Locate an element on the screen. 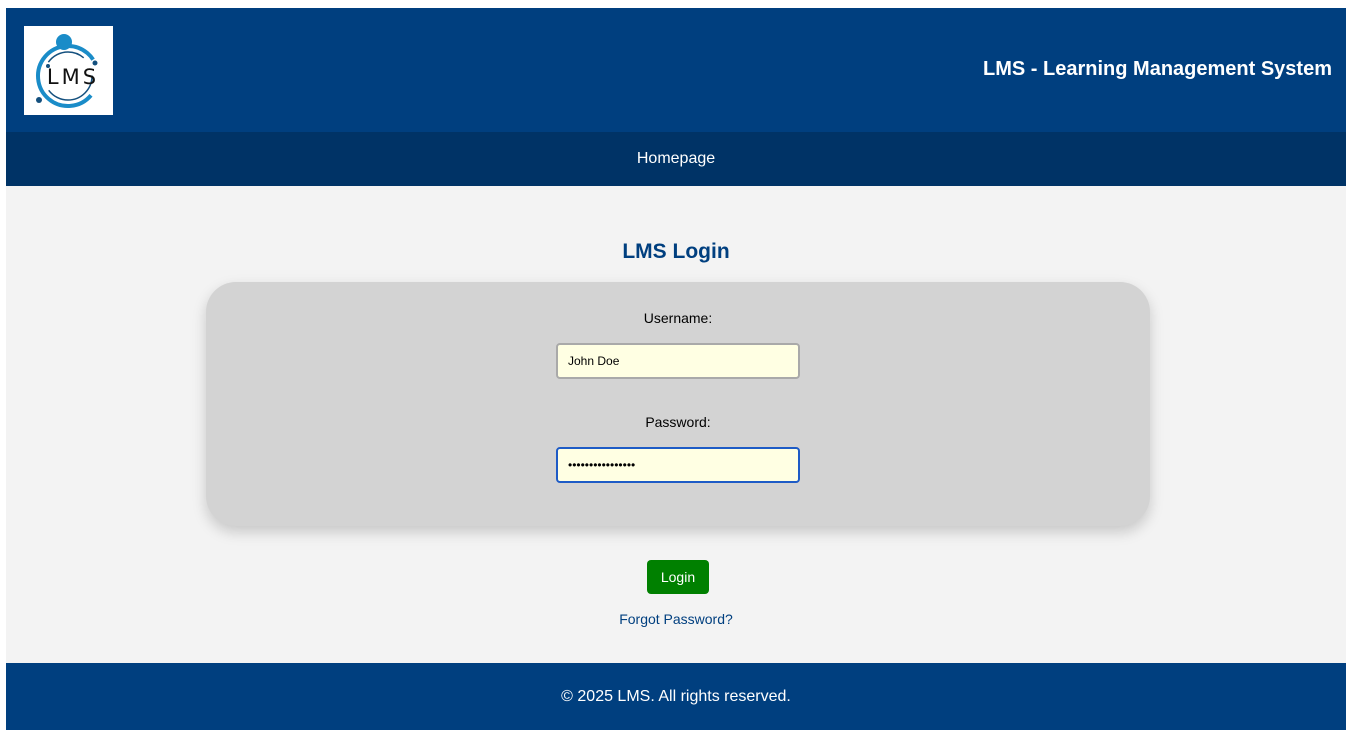 This screenshot has width=1351, height=730. nav-homepage-link: Homepage is located at coordinates (676, 159).